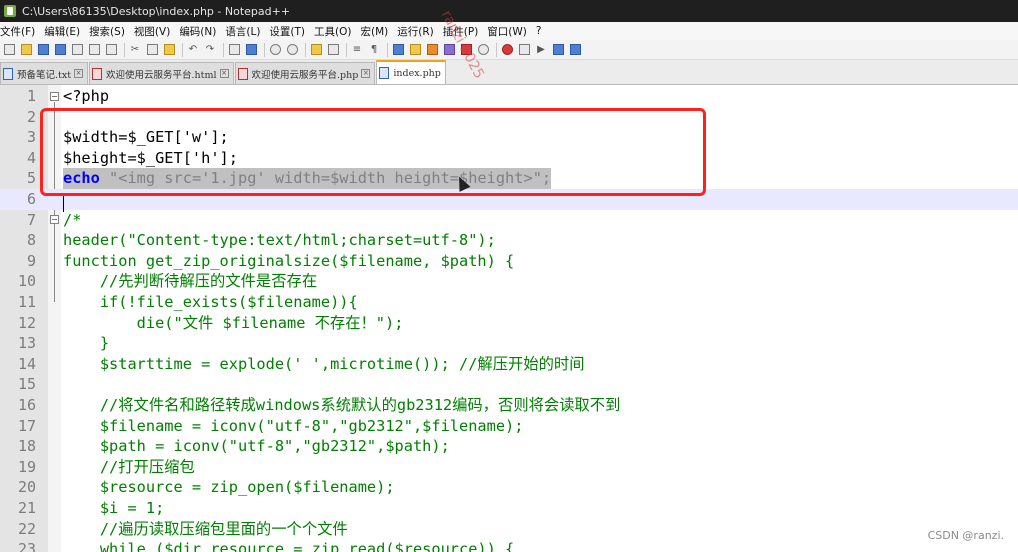 This screenshot has width=1018, height=552. I want to click on menu-settings: 设置(T), so click(289, 31).